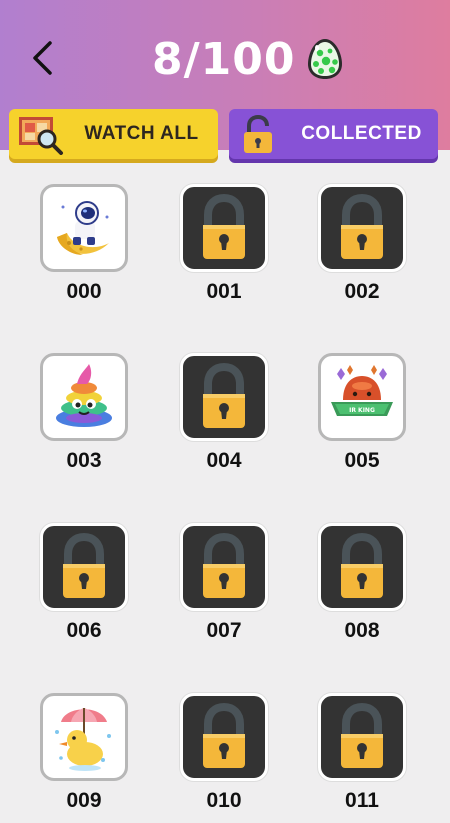  I want to click on sticker-number: 010, so click(224, 800).